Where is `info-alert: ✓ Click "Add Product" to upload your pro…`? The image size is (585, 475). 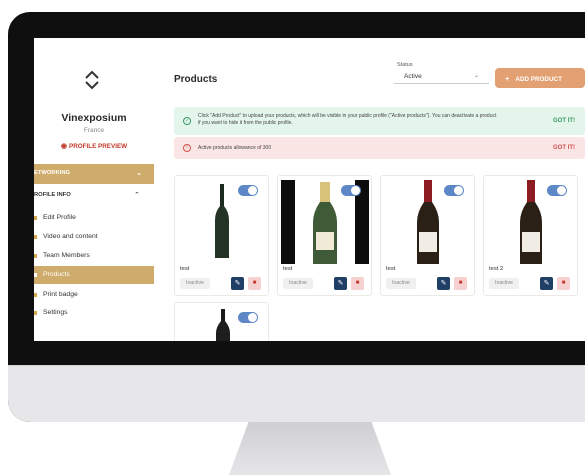 info-alert: ✓ Click "Add Product" to upload your pro… is located at coordinates (379, 121).